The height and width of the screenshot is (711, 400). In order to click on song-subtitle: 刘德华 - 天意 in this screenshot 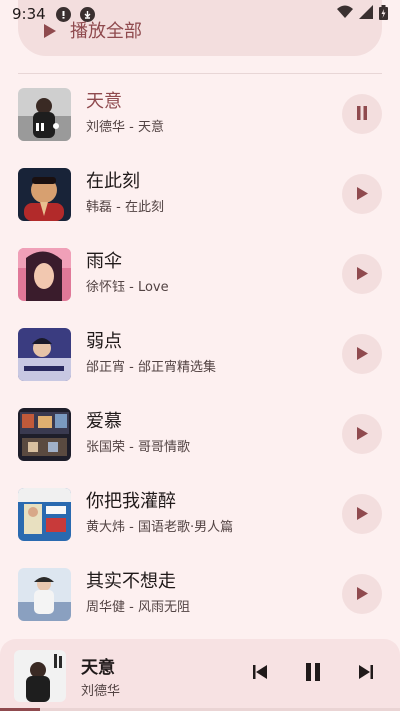, I will do `click(125, 127)`.